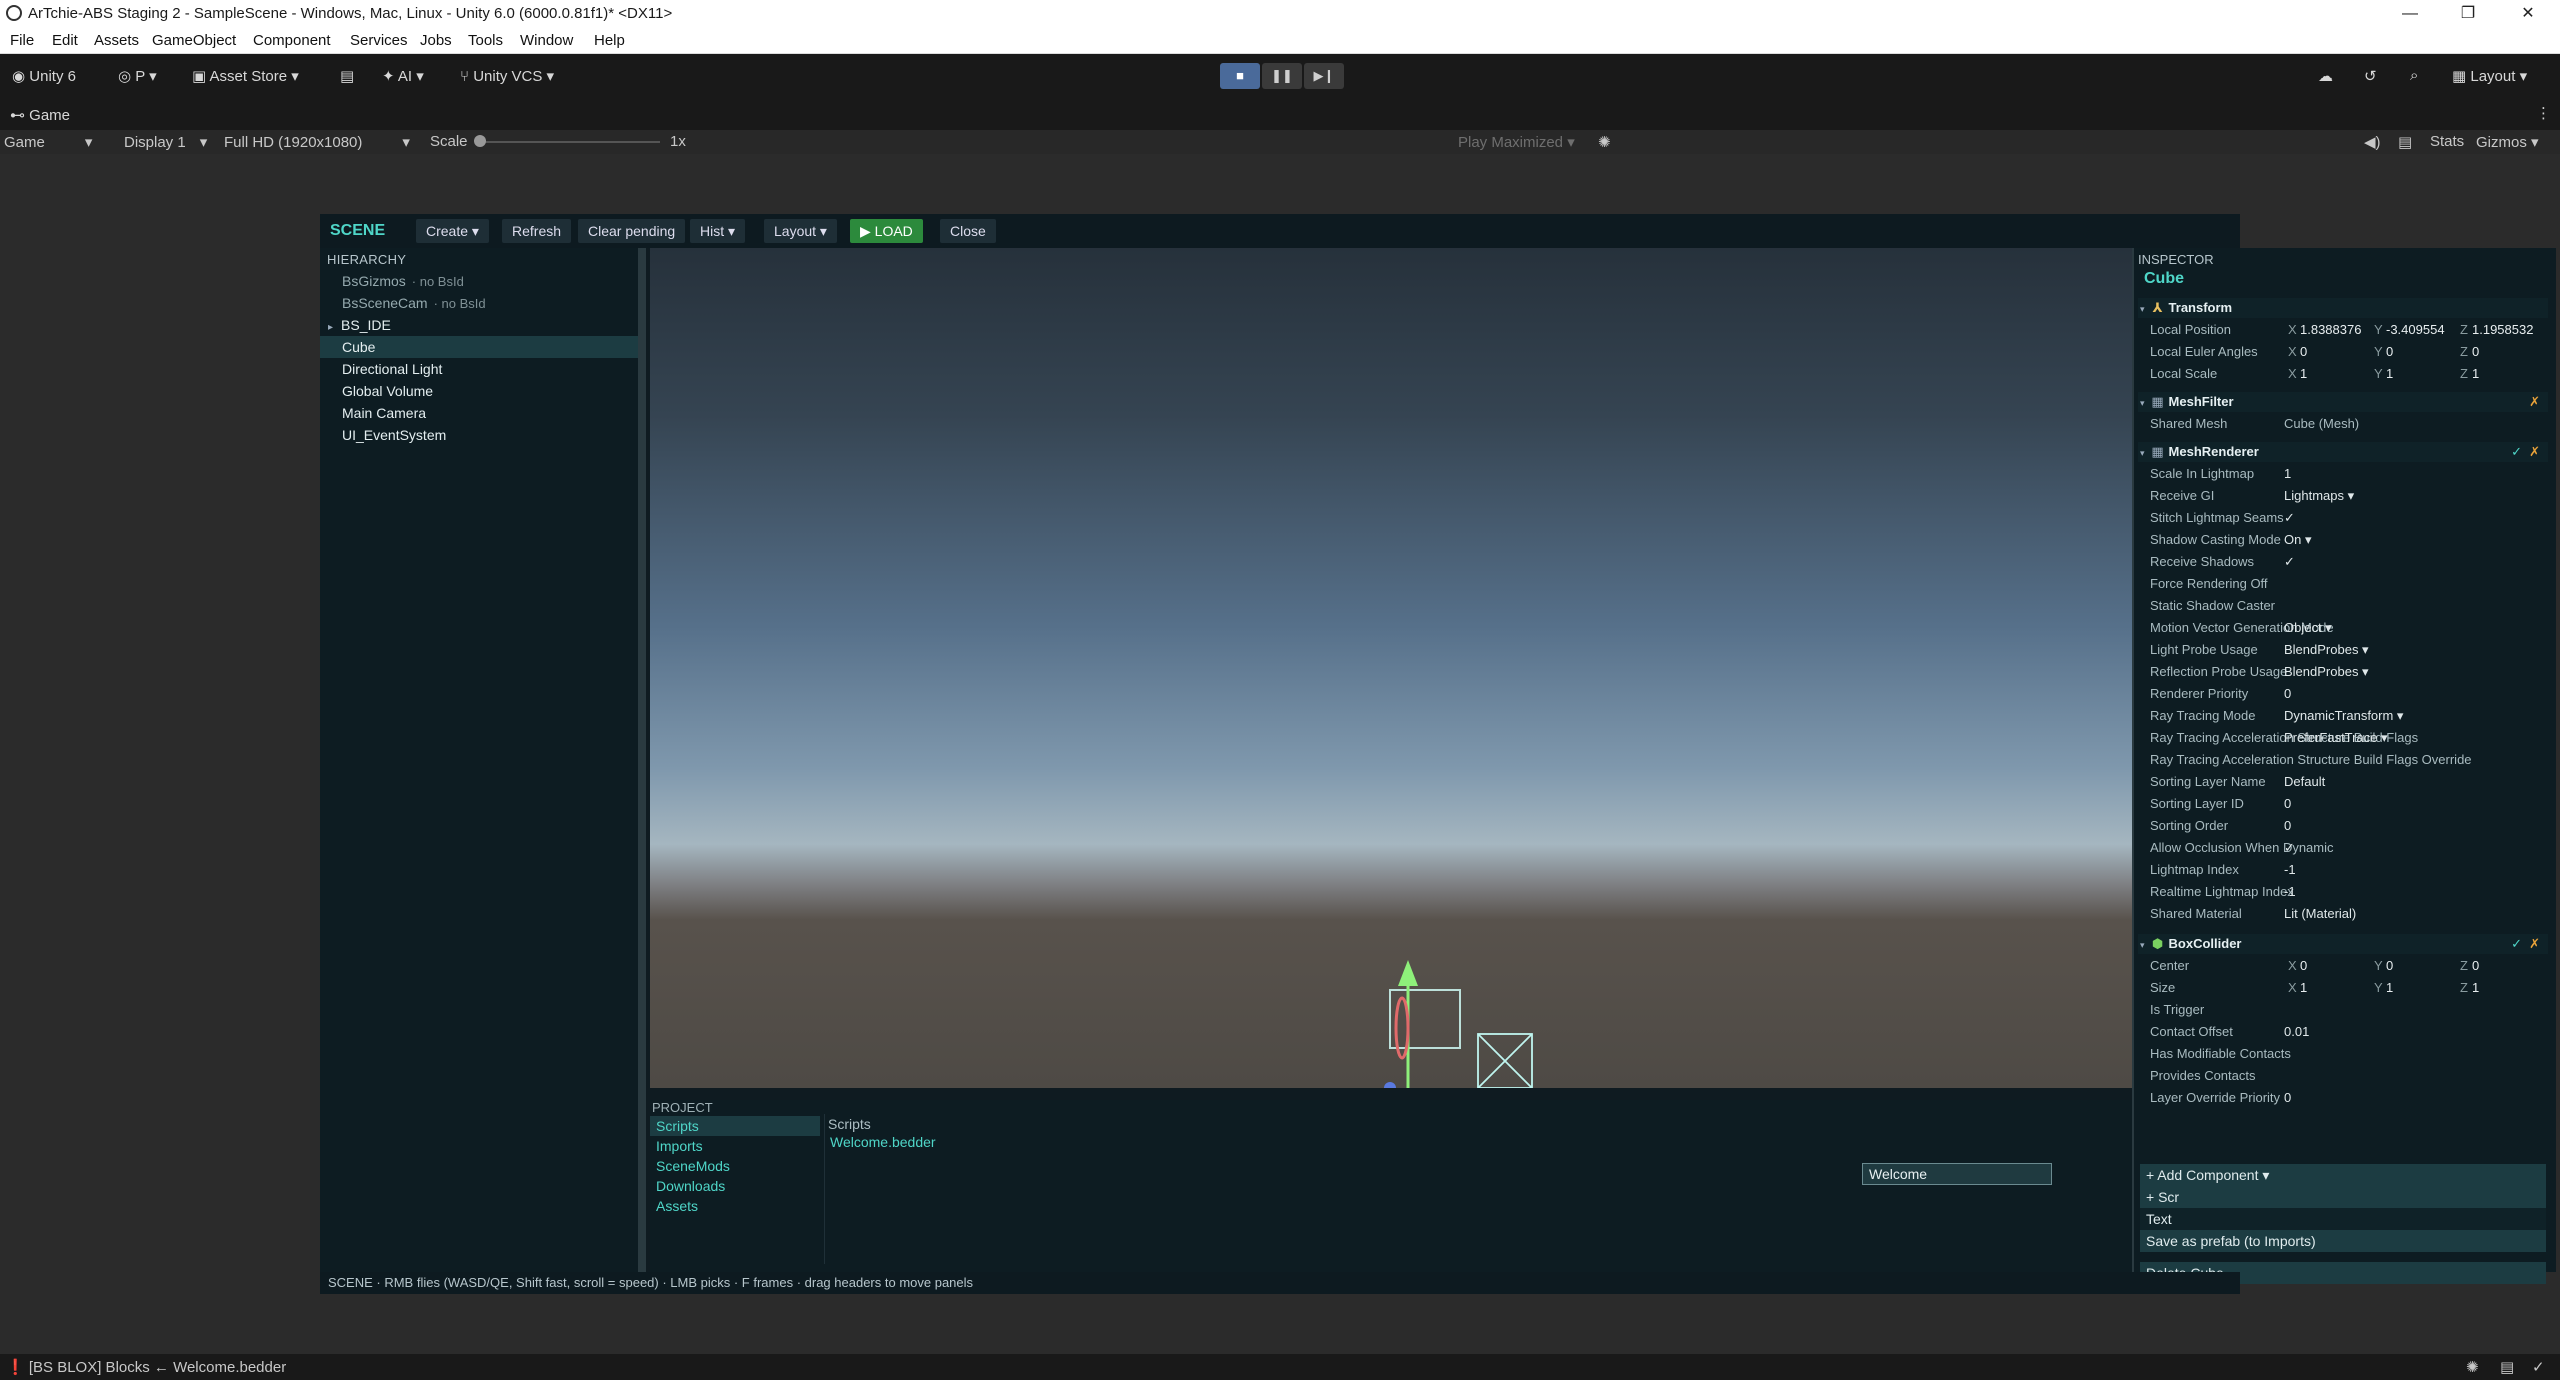 The height and width of the screenshot is (1380, 2560). Describe the element at coordinates (22, 40) in the screenshot. I see `menu-file: File` at that location.